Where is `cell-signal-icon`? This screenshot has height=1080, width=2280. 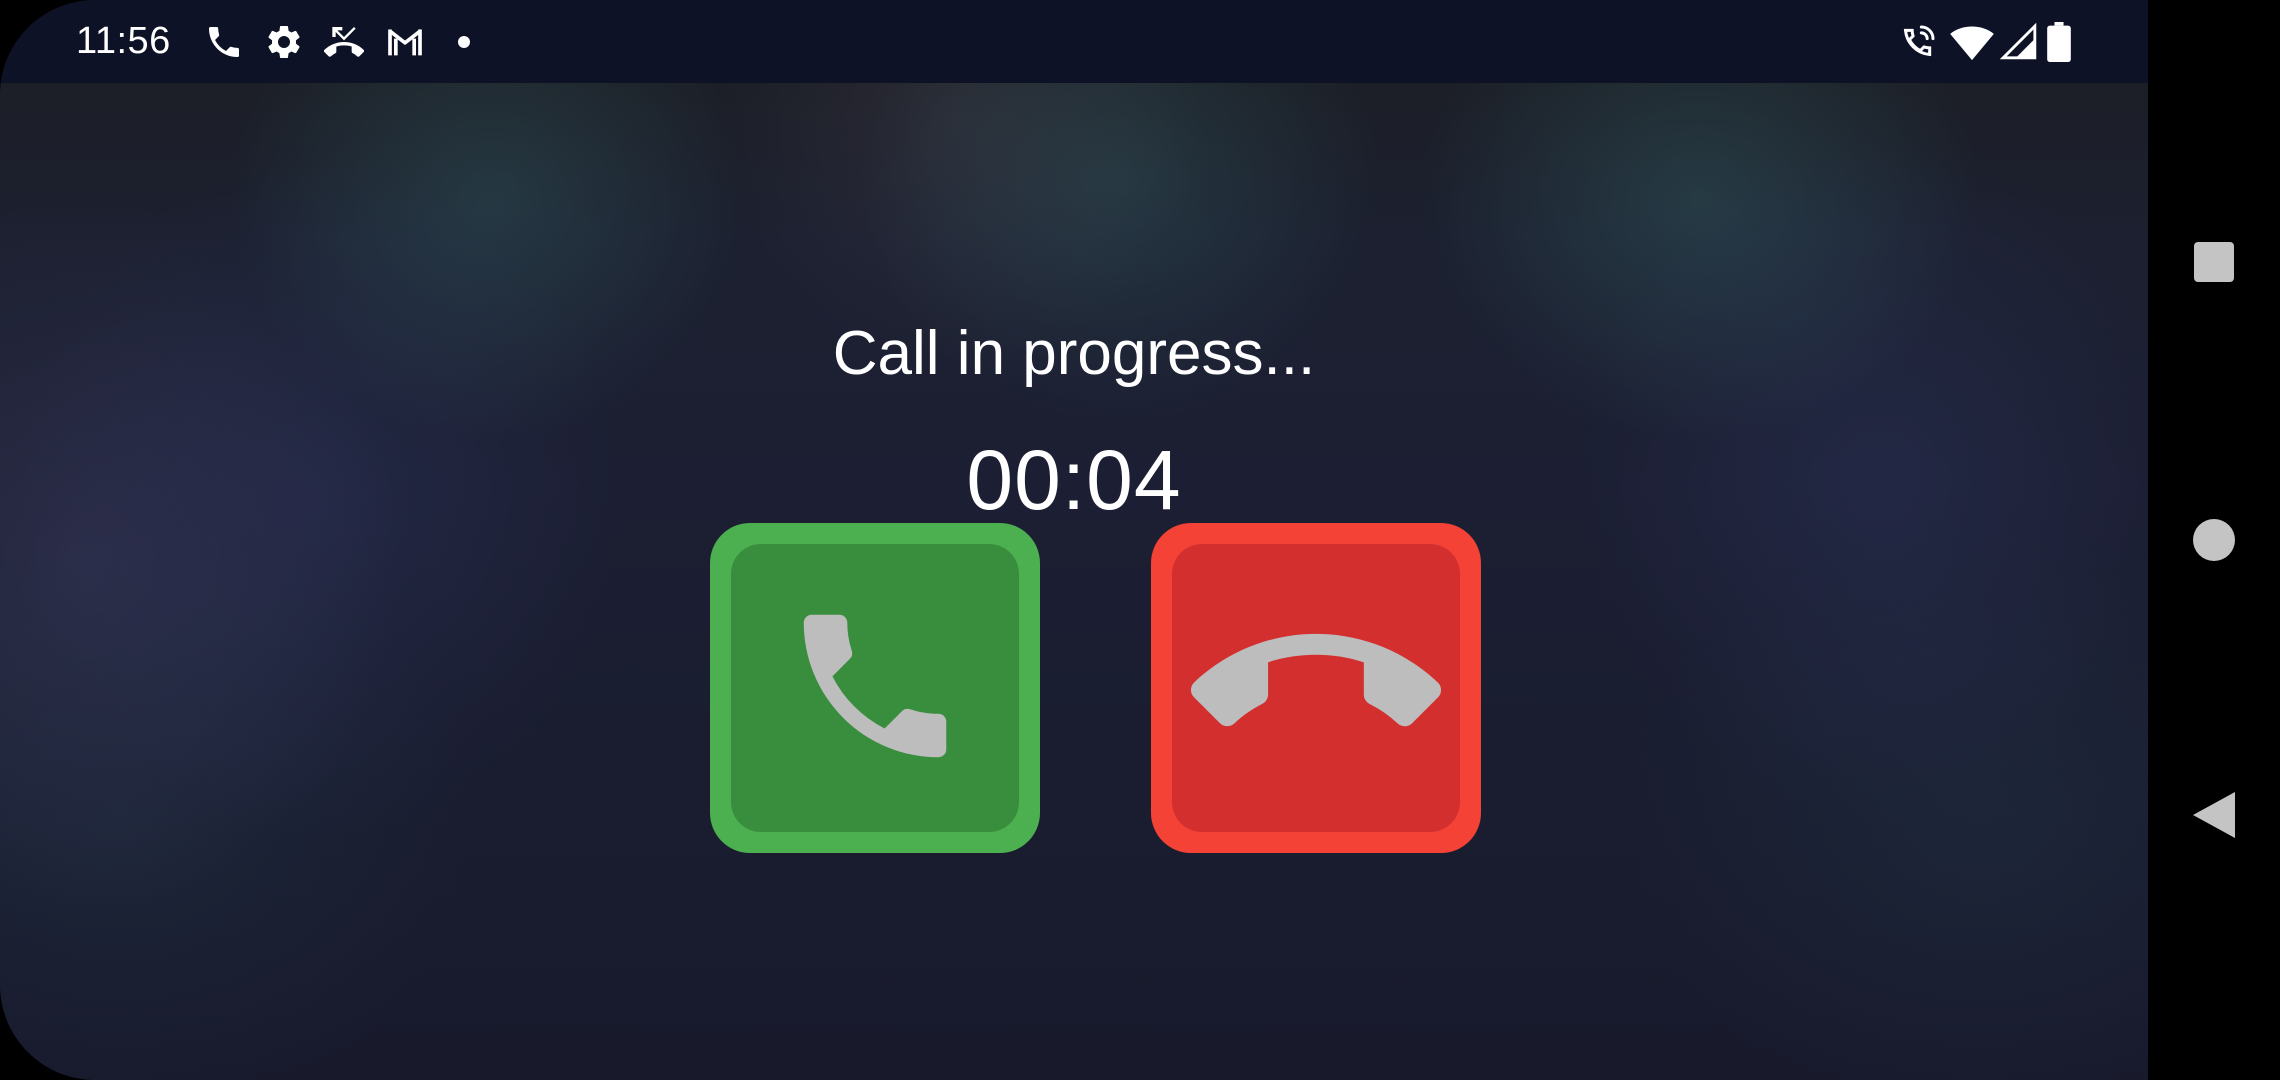 cell-signal-icon is located at coordinates (2019, 42).